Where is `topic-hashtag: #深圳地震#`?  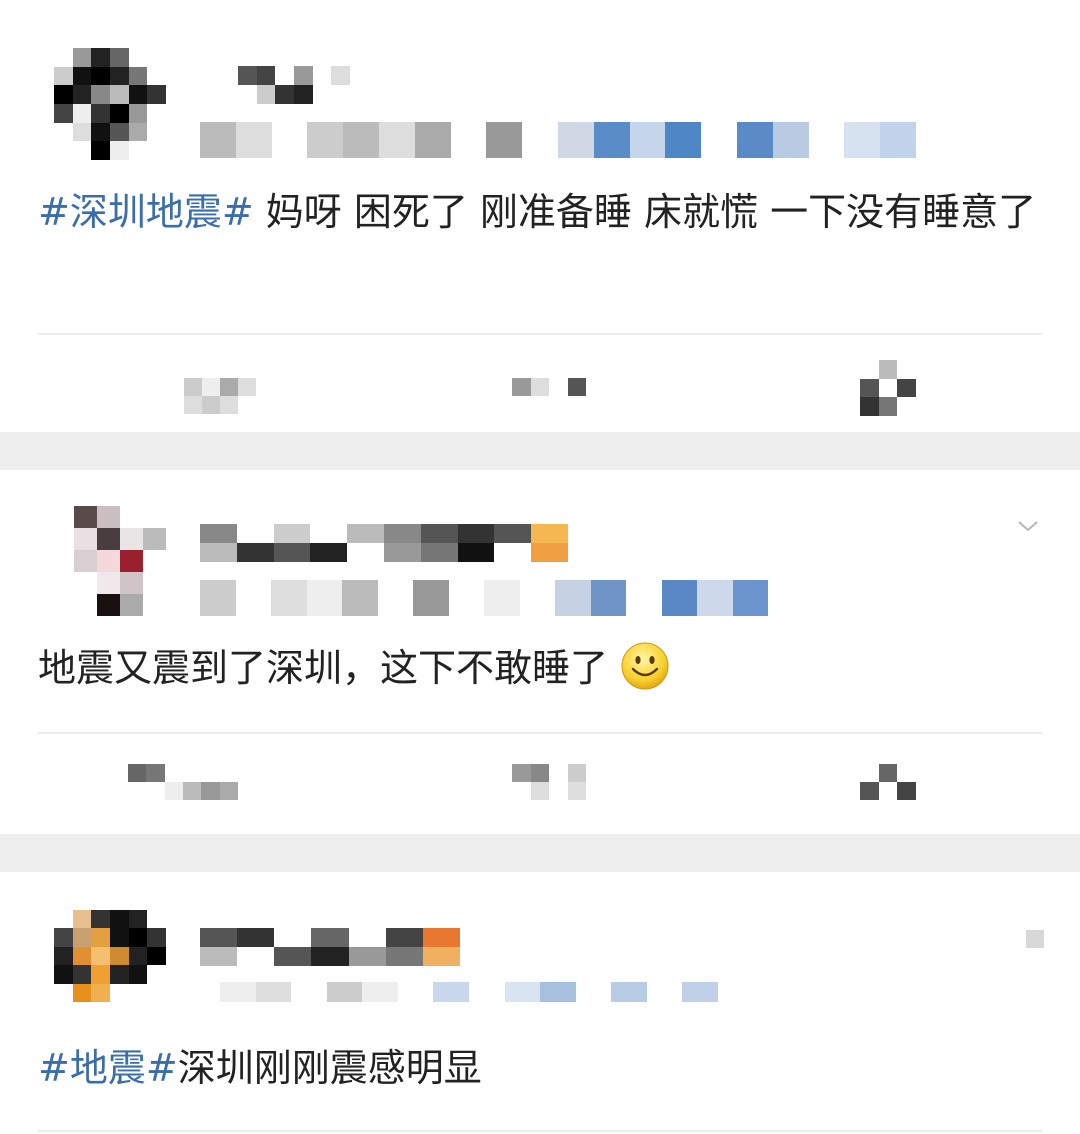 topic-hashtag: #深圳地震# is located at coordinates (146, 212).